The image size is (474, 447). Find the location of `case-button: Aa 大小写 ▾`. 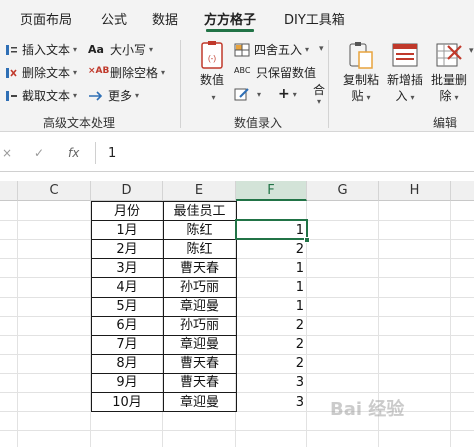

case-button: Aa 大小写 ▾ is located at coordinates (120, 49).